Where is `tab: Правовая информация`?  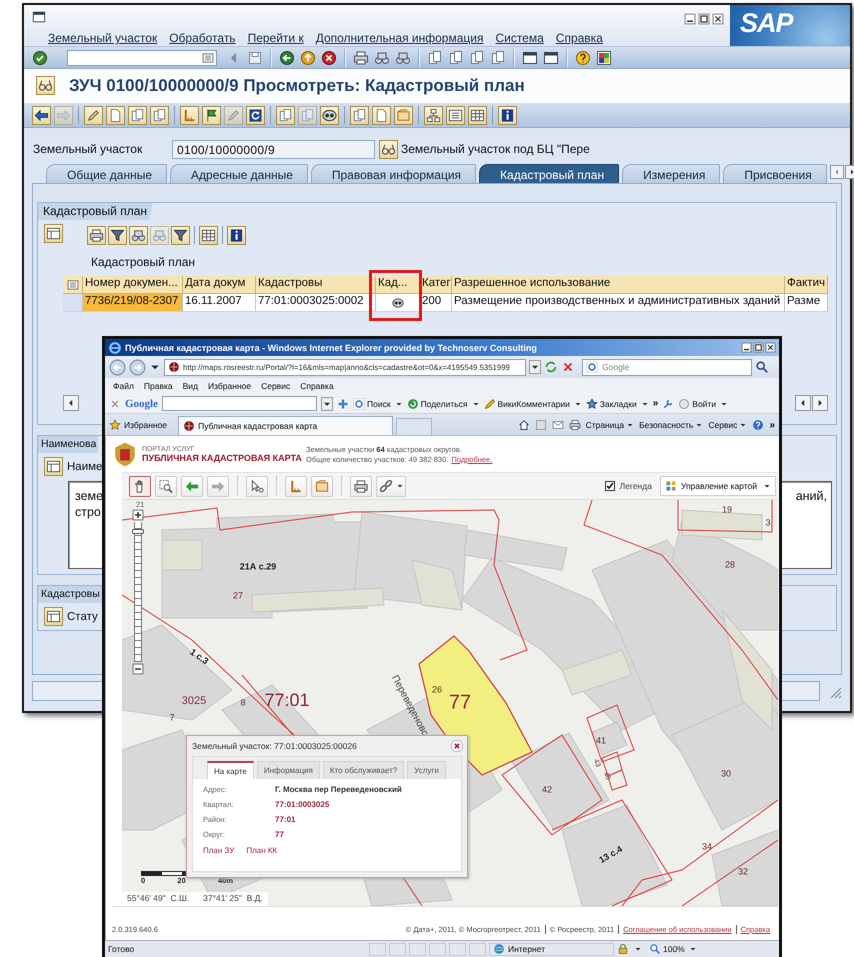 tab: Правовая информация is located at coordinates (393, 173).